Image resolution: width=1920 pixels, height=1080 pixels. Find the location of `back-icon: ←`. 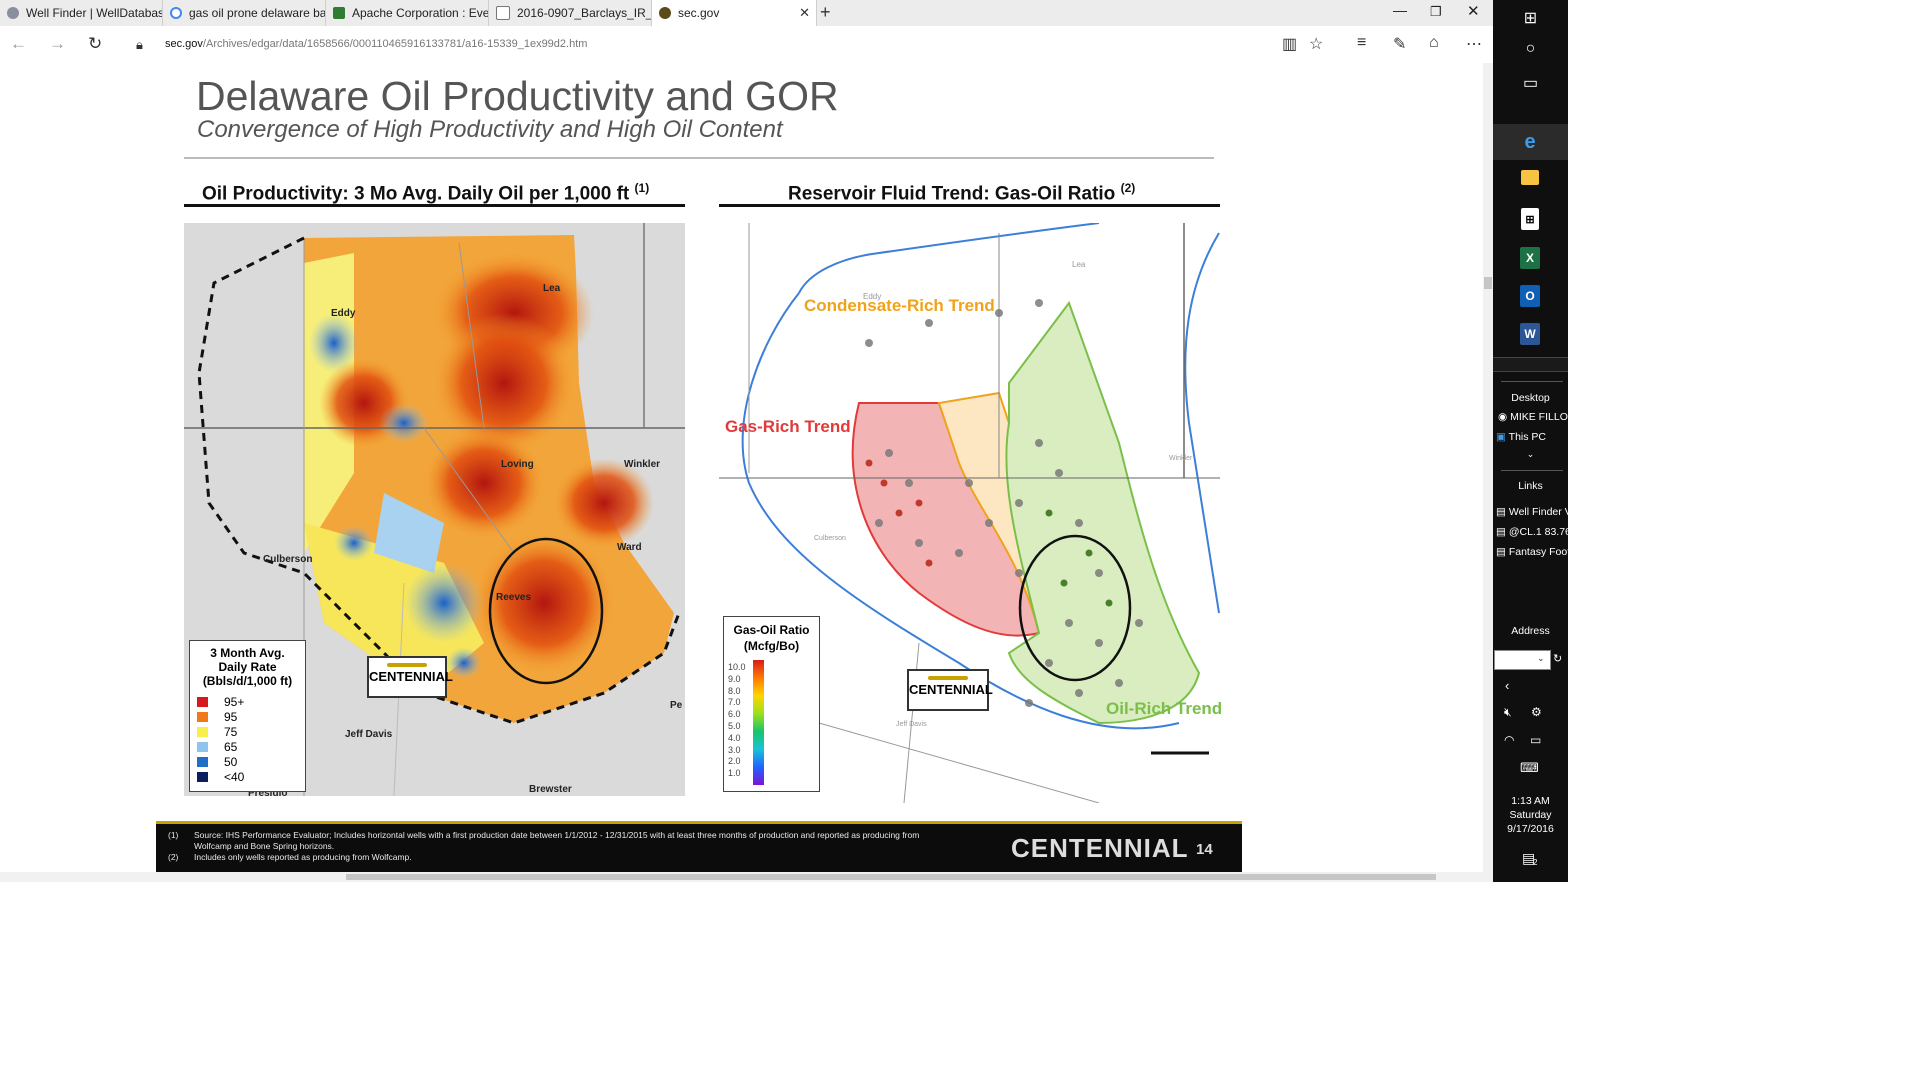

back-icon: ← is located at coordinates (18, 44).